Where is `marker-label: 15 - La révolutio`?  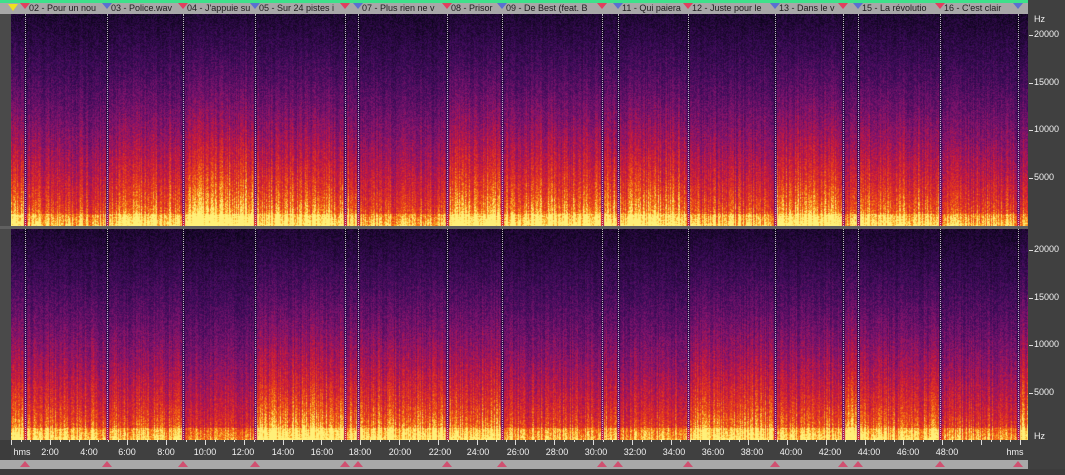
marker-label: 15 - La révolutio is located at coordinates (898, 8).